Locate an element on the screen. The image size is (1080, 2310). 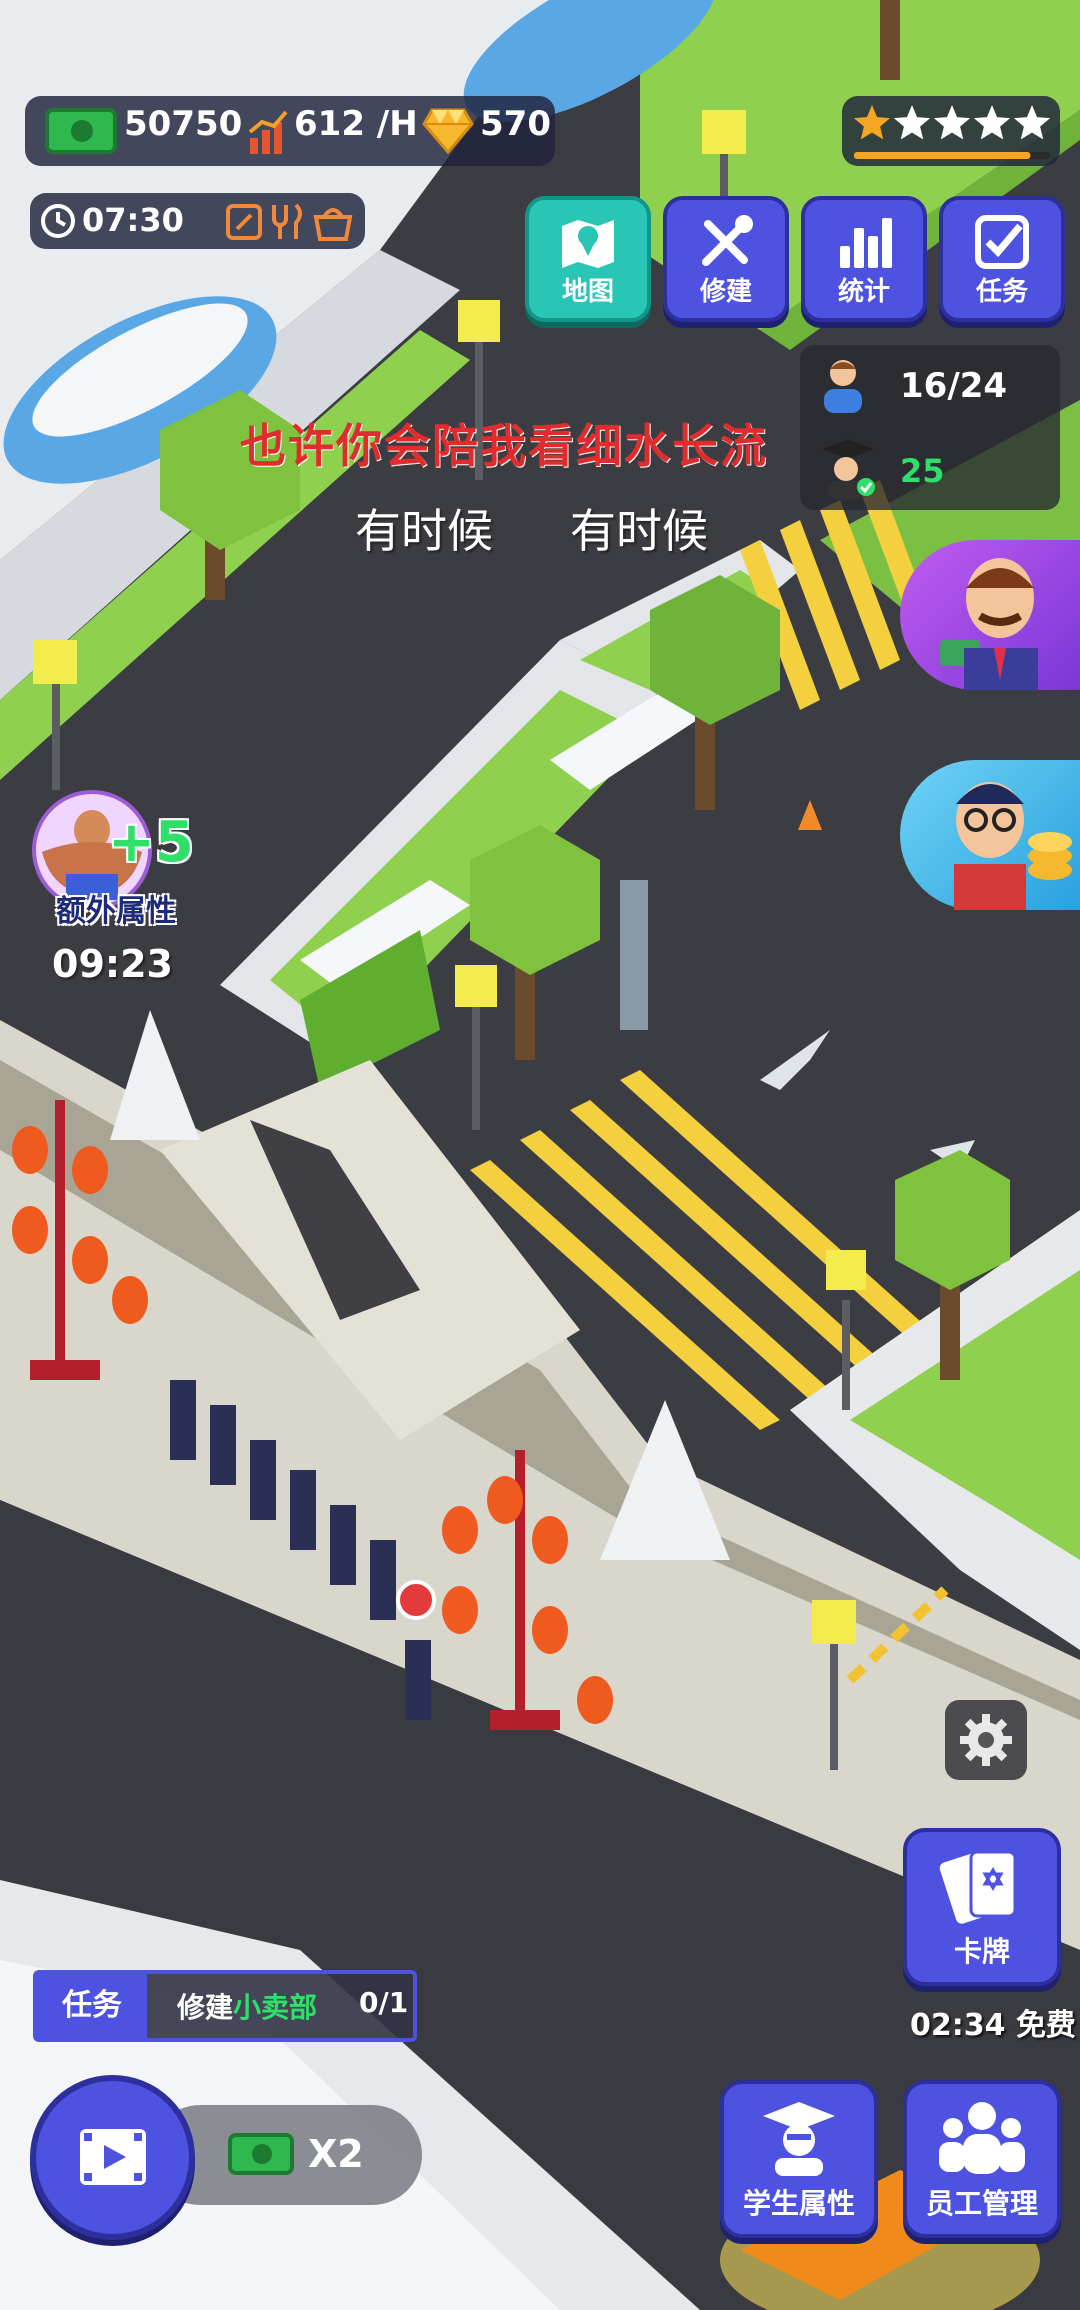
build-button: 修建 is located at coordinates (726, 259).